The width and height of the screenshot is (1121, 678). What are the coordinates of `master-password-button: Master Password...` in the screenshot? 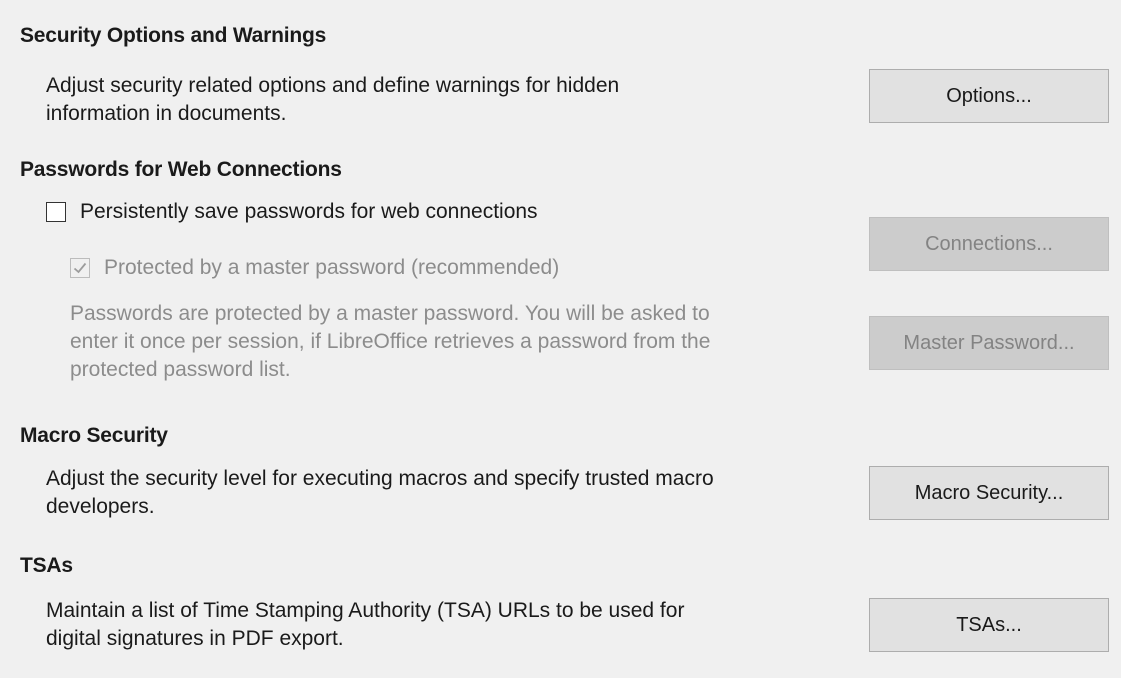 It's located at (989, 343).